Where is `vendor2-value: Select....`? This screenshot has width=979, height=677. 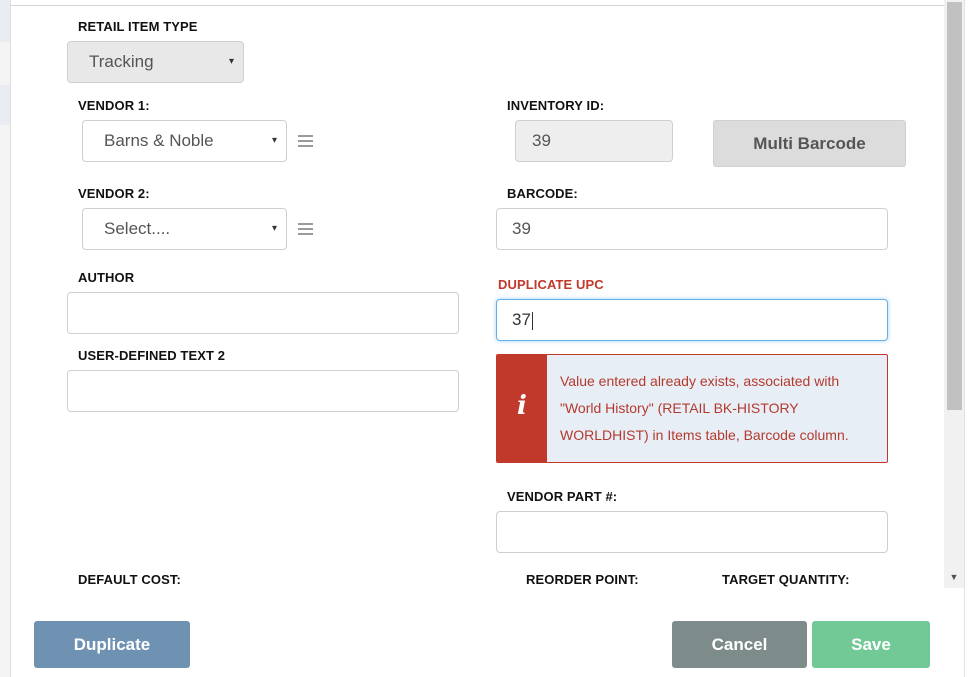
vendor2-value: Select.... is located at coordinates (137, 228).